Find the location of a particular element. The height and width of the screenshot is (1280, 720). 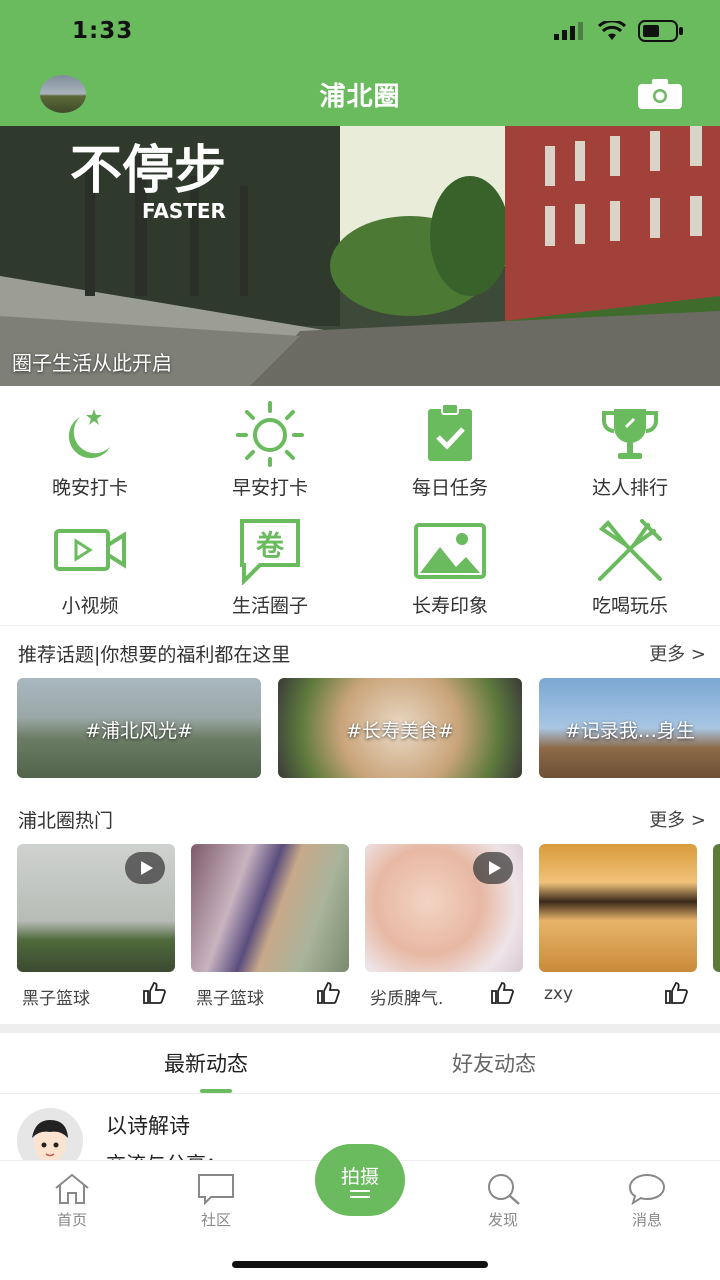

grid-label: 小视频 is located at coordinates (90, 606).